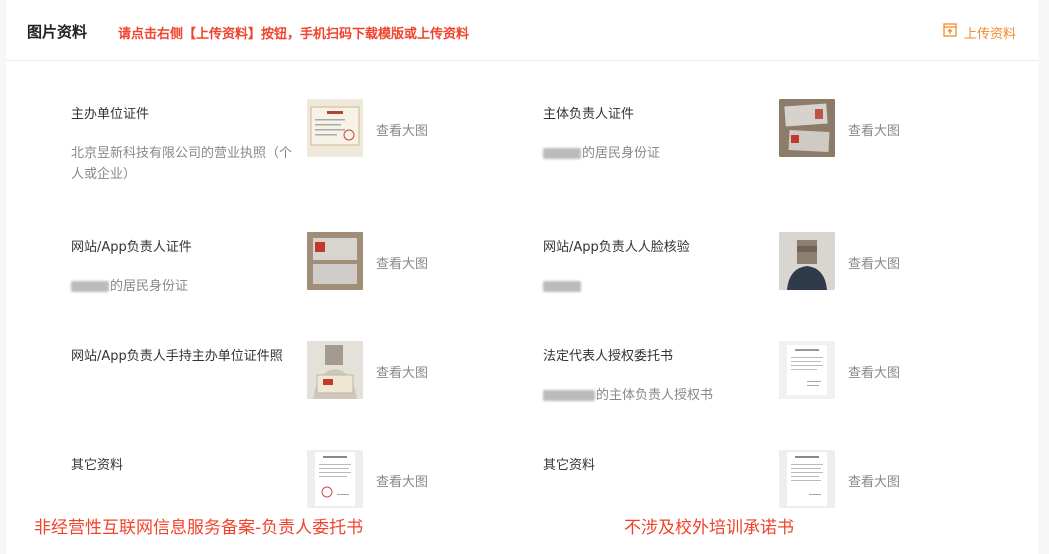 This screenshot has width=1049, height=554. What do you see at coordinates (989, 34) in the screenshot?
I see `upload-button-label: 上传资料` at bounding box center [989, 34].